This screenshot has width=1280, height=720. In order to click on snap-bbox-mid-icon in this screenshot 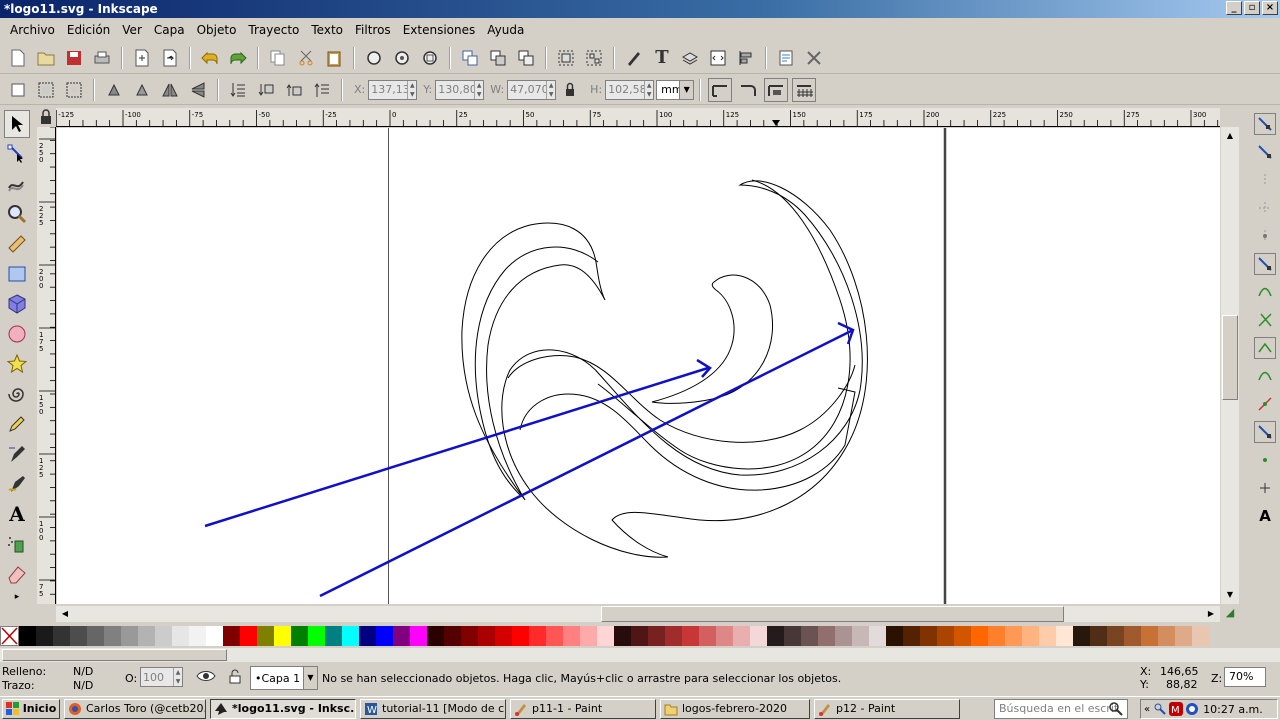, I will do `click(1265, 236)`.